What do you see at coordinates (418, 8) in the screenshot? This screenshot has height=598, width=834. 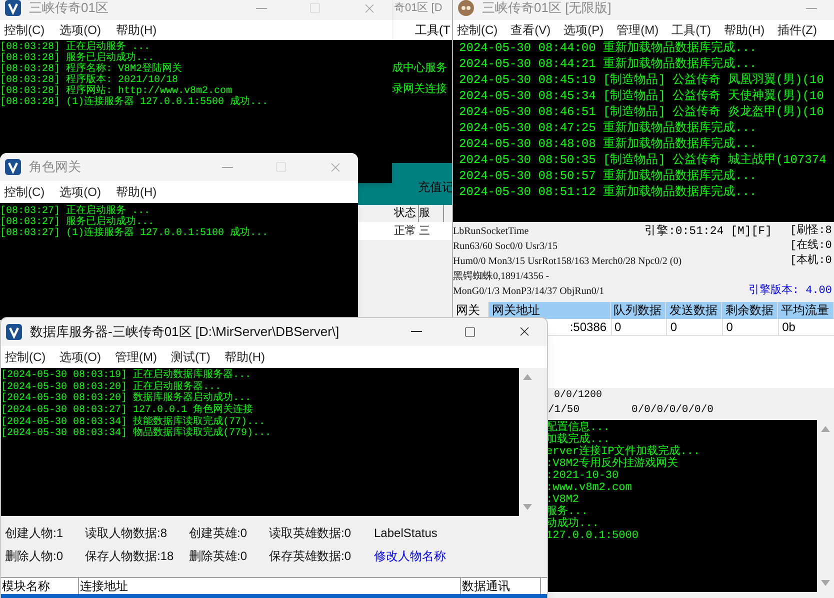 I see `window-title: 奇01区 [D` at bounding box center [418, 8].